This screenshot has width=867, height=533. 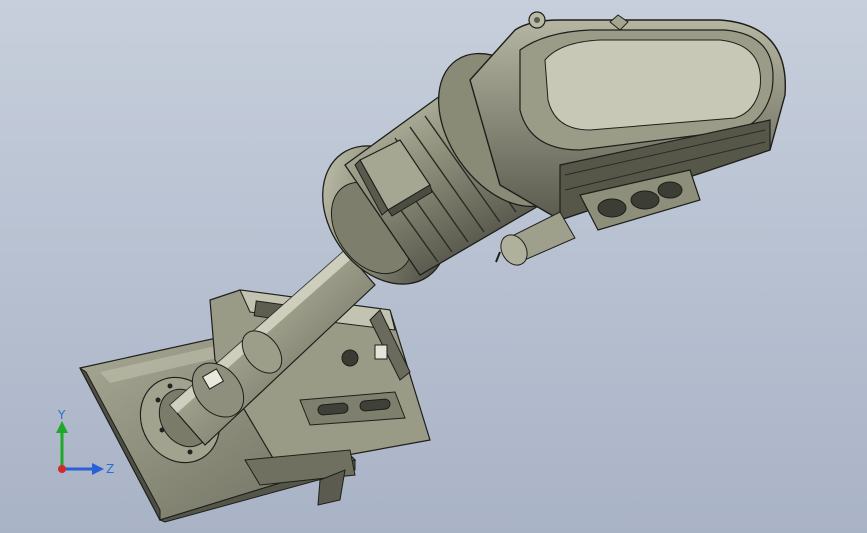 I want to click on x-axis-origin, so click(x=62, y=469).